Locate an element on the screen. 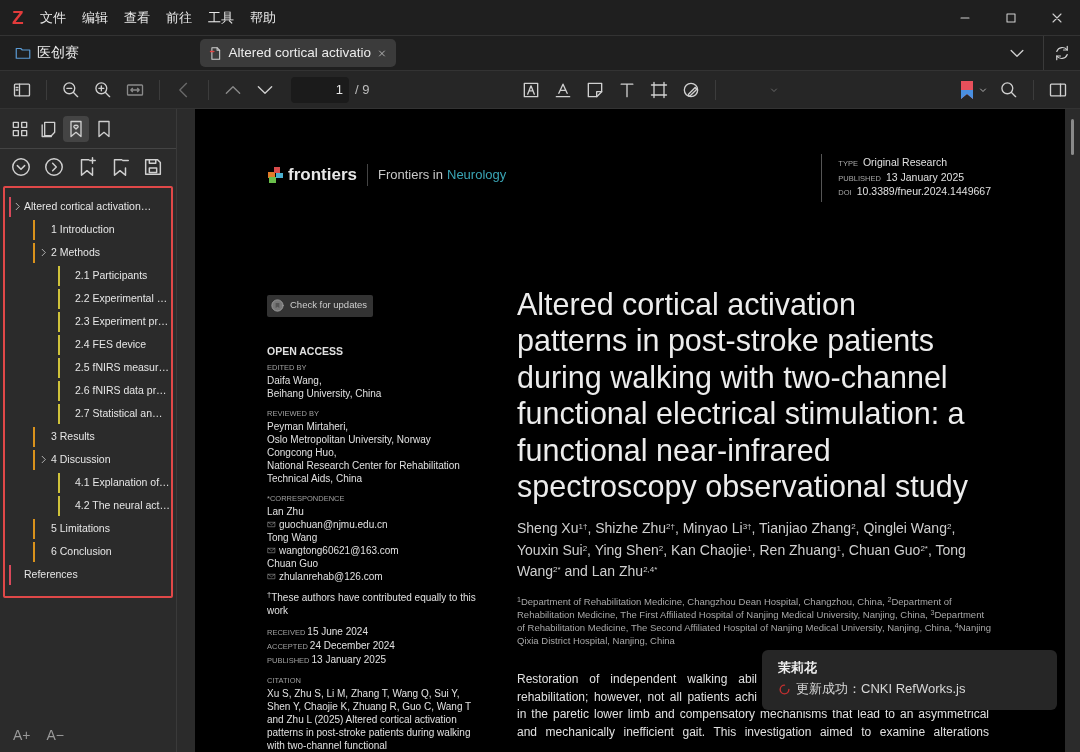  zoom-out-icon is located at coordinates (71, 89).